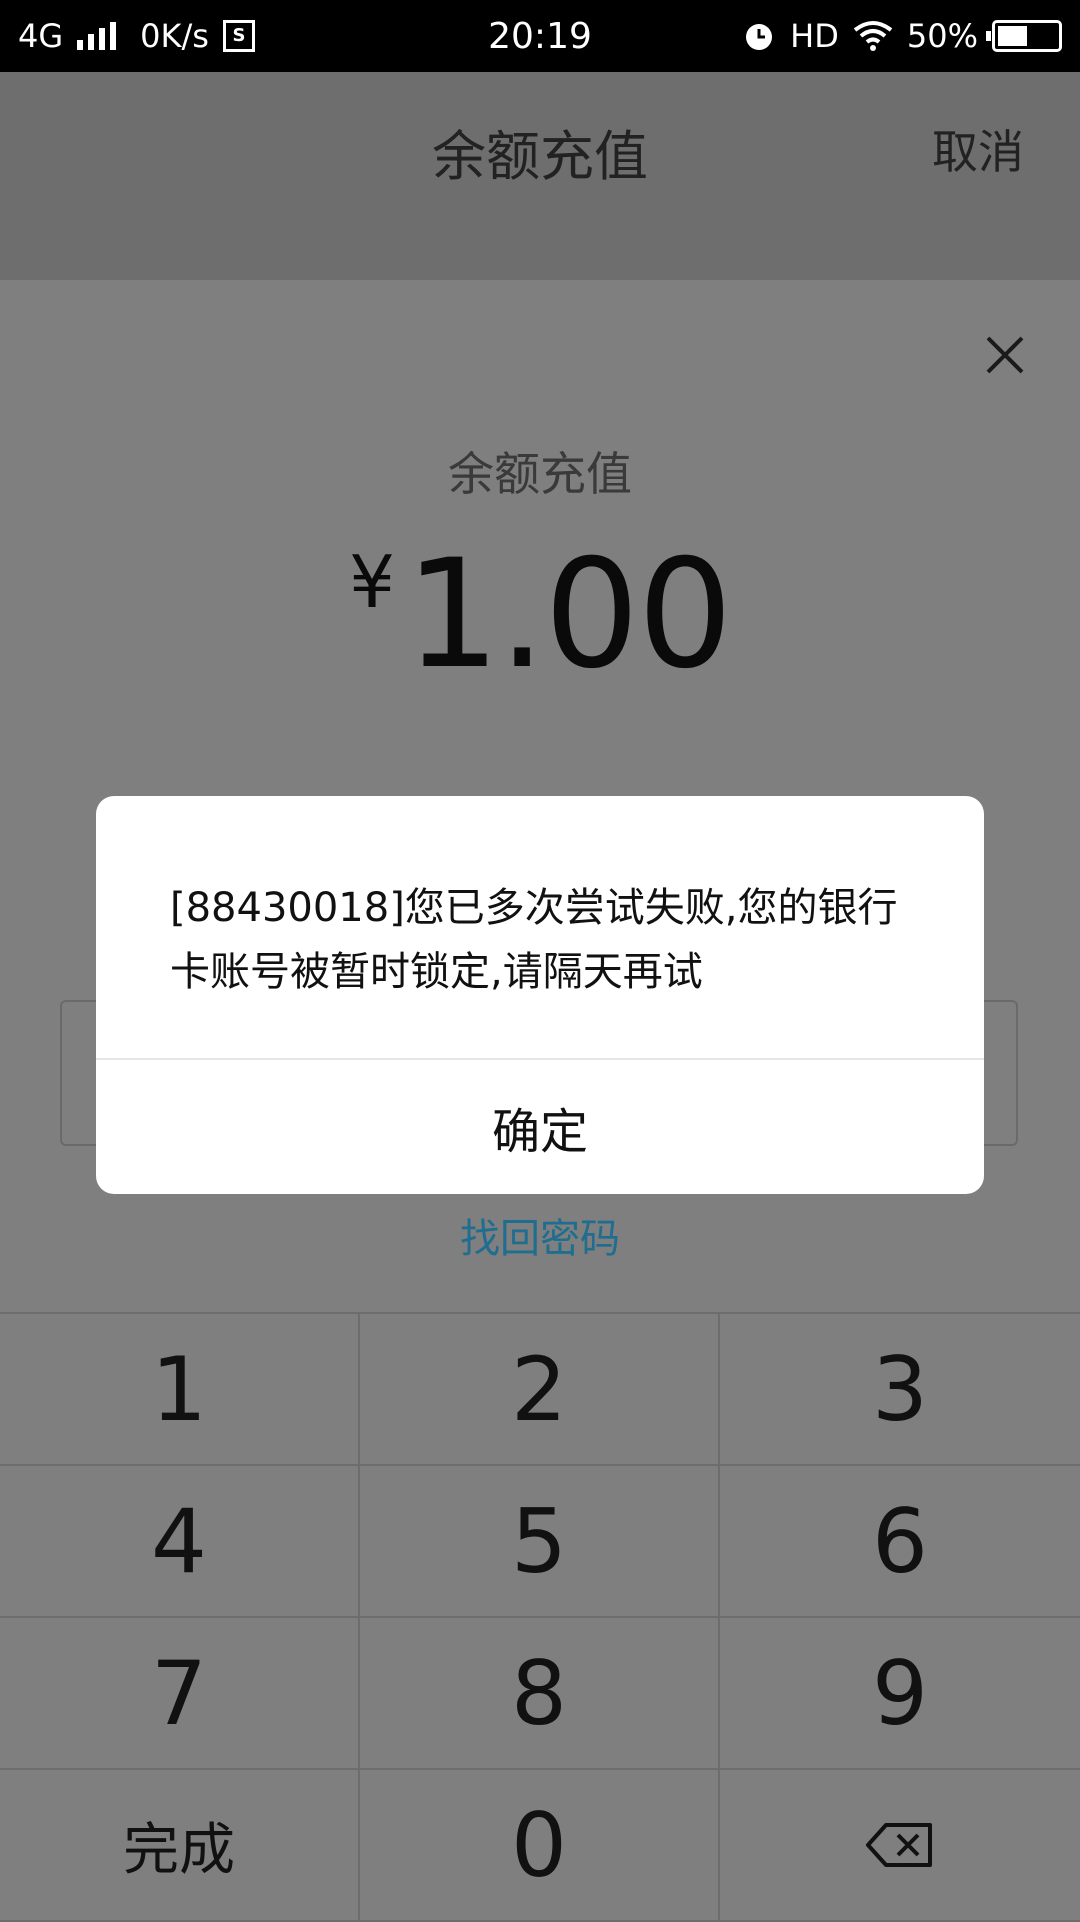  What do you see at coordinates (540, 1127) in the screenshot?
I see `confirm-button: 确定` at bounding box center [540, 1127].